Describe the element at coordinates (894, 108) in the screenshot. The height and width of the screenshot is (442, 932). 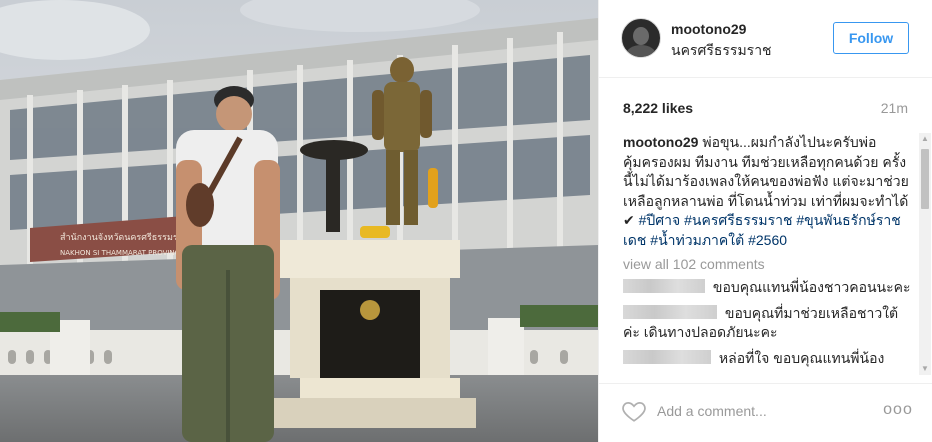
I see `post-timestamp: 21m` at that location.